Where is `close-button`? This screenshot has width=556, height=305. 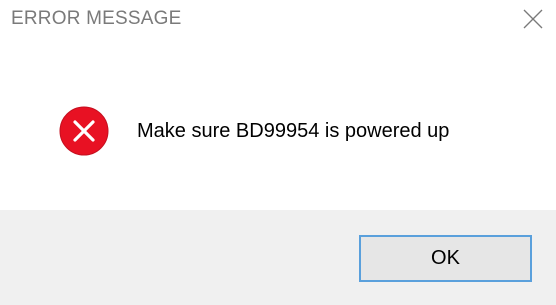 close-button is located at coordinates (533, 19).